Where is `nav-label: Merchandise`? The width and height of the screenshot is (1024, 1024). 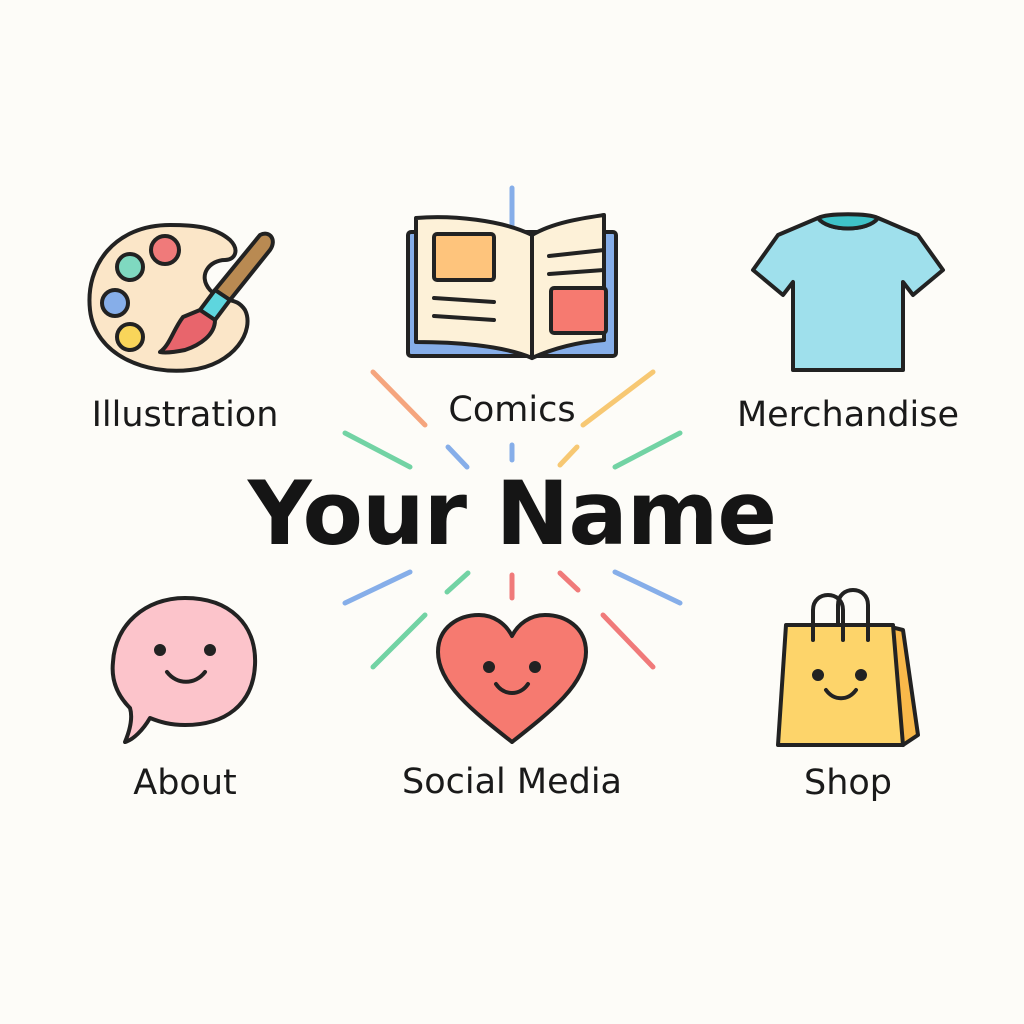 nav-label: Merchandise is located at coordinates (848, 415).